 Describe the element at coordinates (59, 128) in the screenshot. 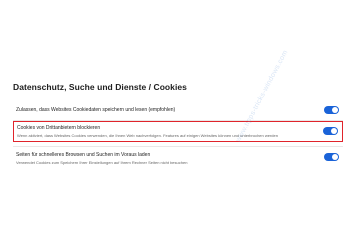

I see `setting-block-third-party-label: Cookies von Drittanbietern blockieren` at that location.